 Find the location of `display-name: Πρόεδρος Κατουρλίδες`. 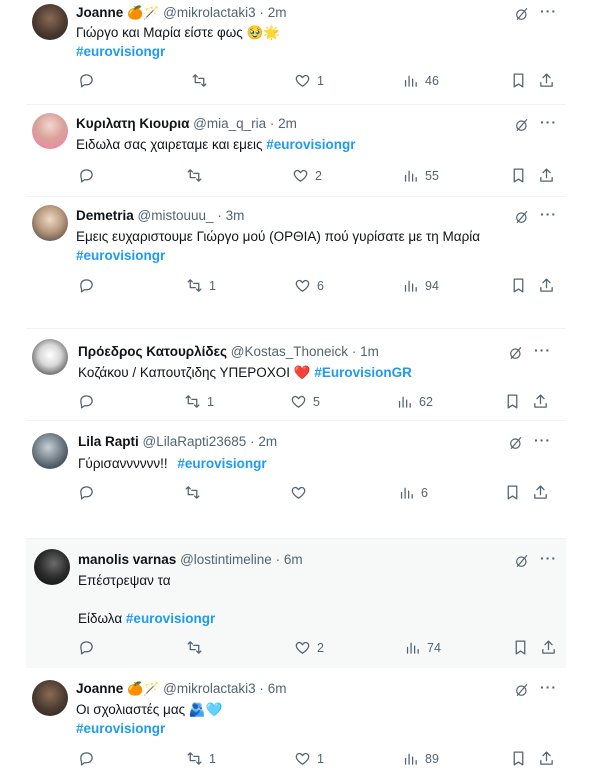

display-name: Πρόεδρος Κατουρλίδες is located at coordinates (152, 351).